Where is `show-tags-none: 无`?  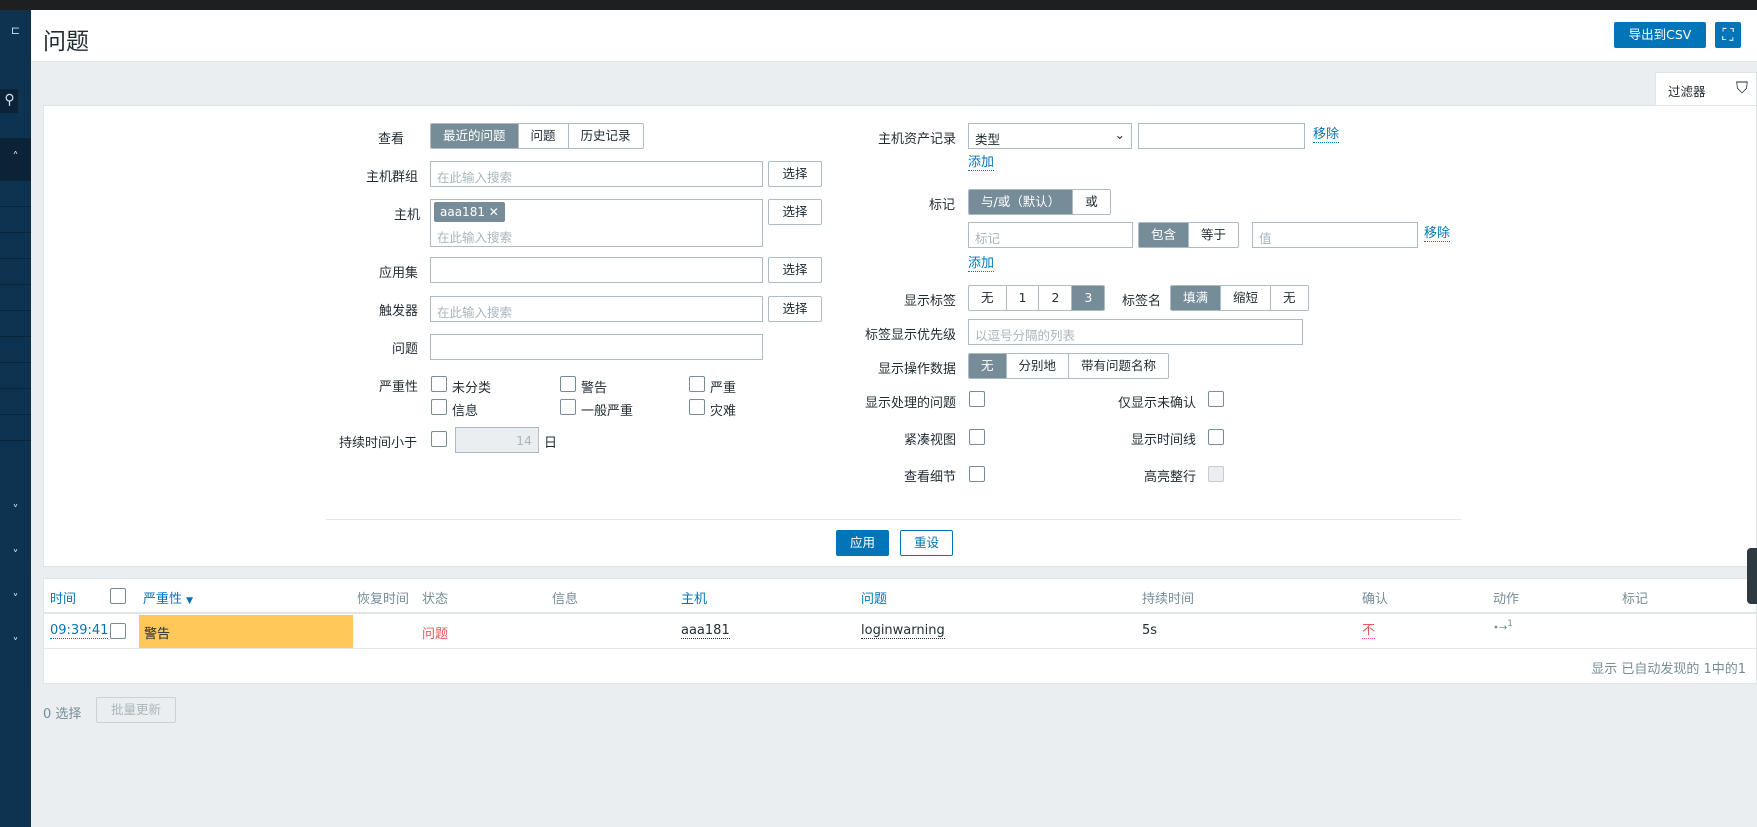 show-tags-none: 无 is located at coordinates (988, 298).